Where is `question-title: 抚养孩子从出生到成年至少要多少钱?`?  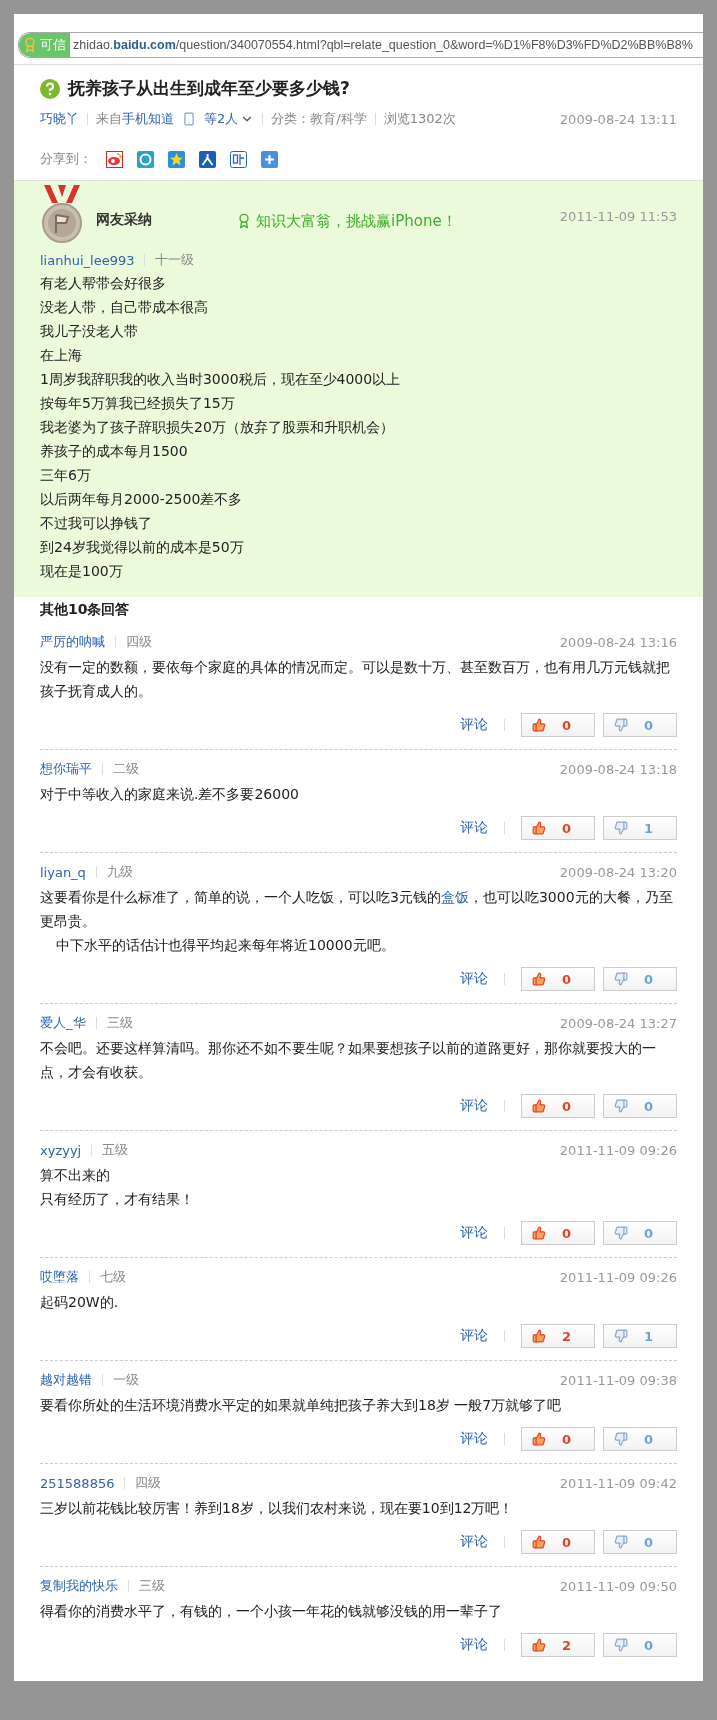
question-title: 抚养孩子从出生到成年至少要多少钱? is located at coordinates (209, 88).